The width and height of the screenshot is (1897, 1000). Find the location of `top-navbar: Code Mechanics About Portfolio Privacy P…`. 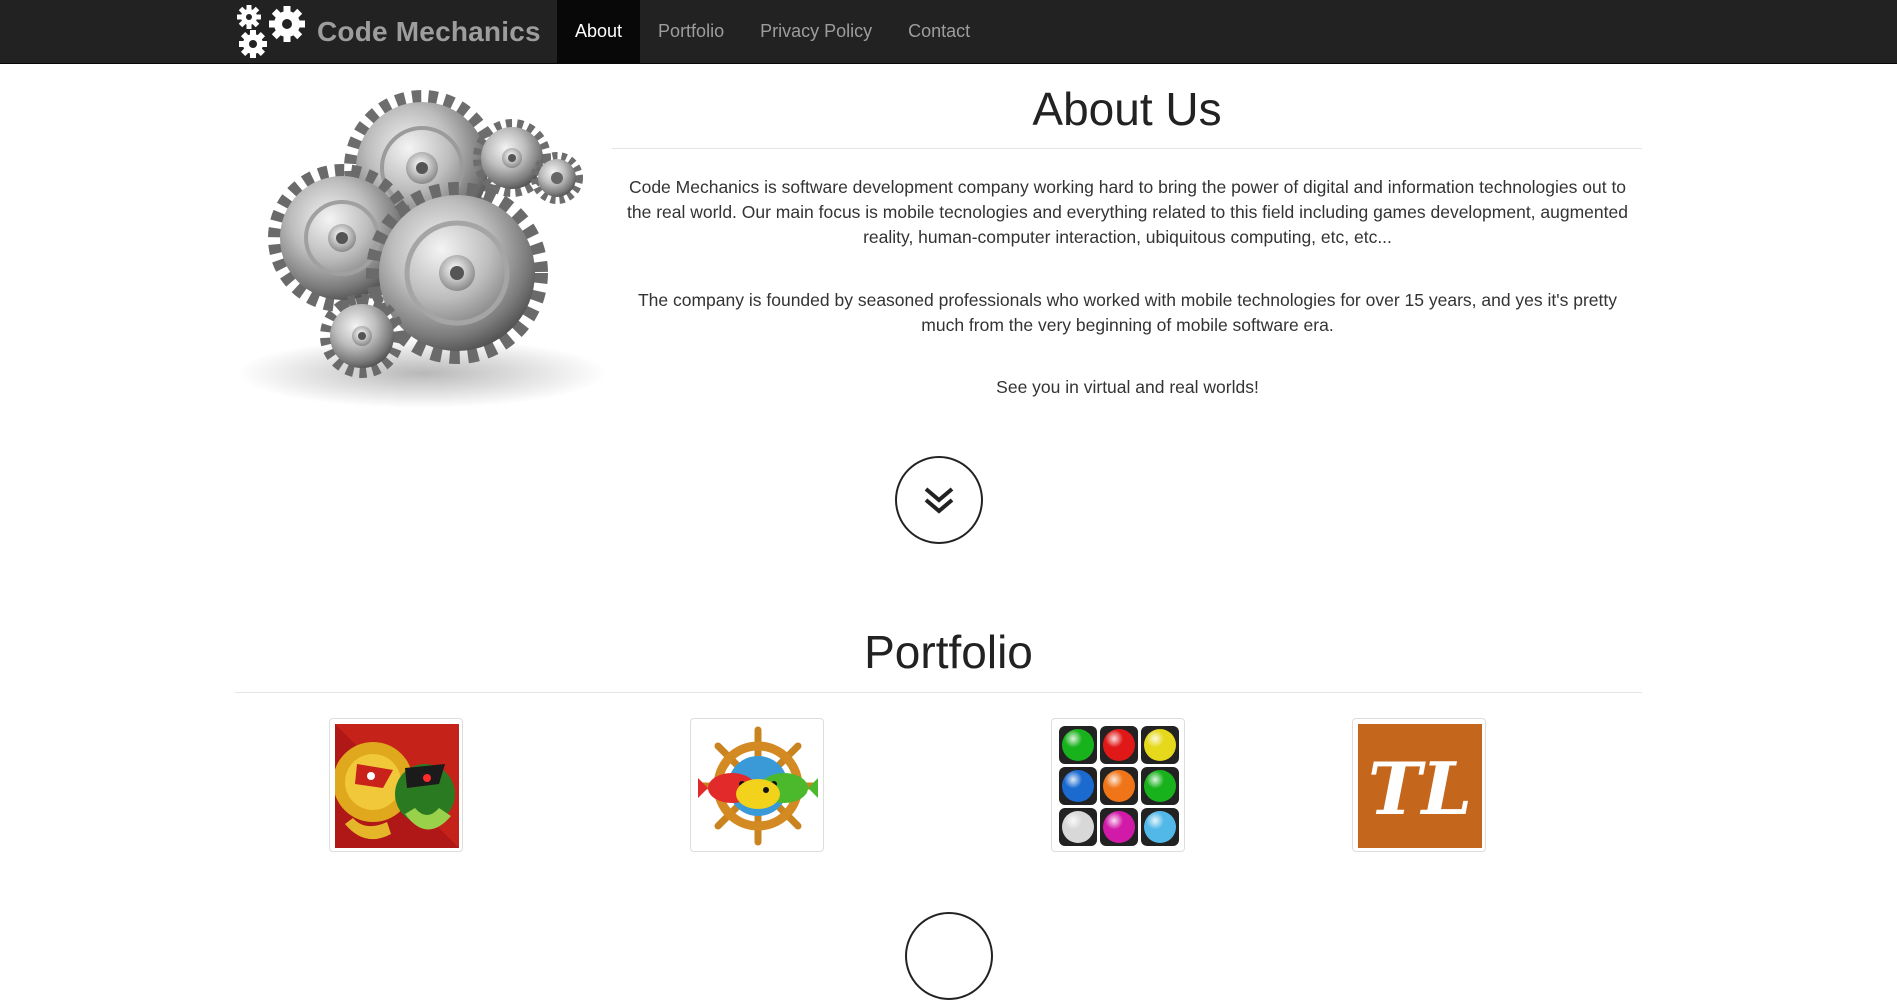

top-navbar: Code Mechanics About Portfolio Privacy P… is located at coordinates (948, 32).